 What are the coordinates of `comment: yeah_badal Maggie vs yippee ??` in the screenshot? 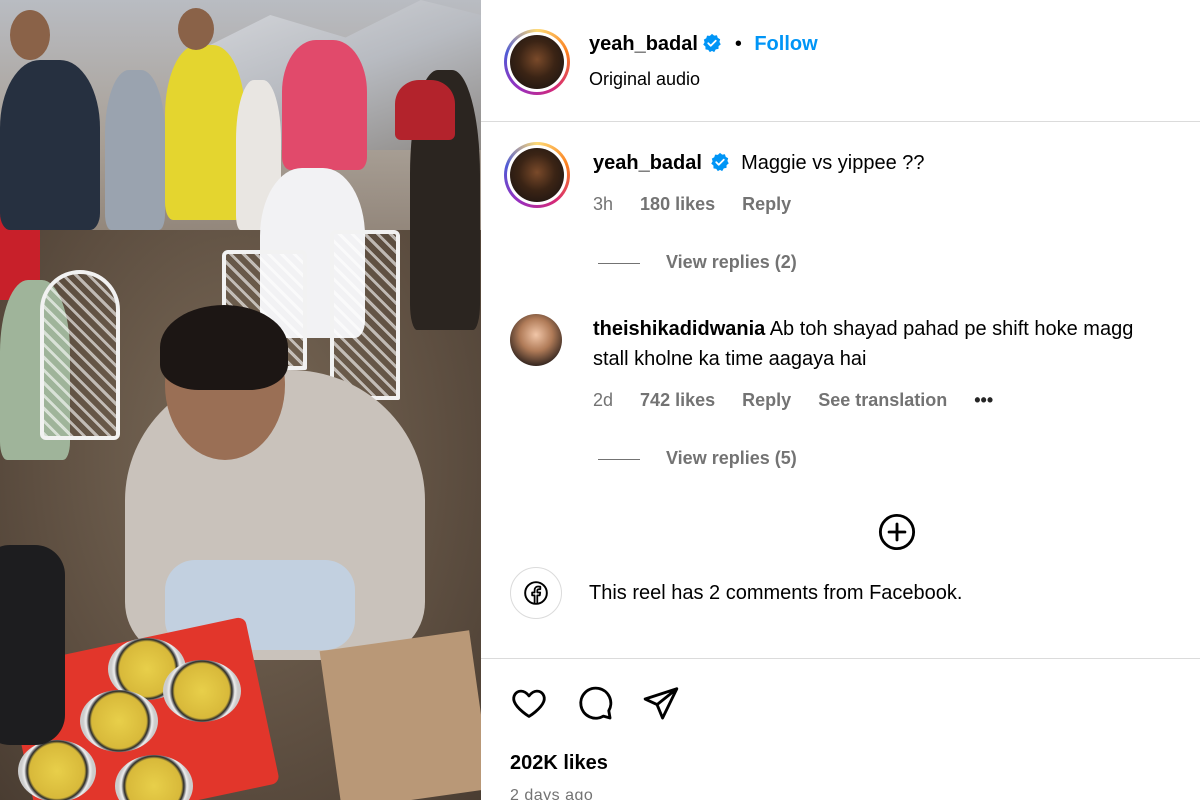 It's located at (759, 163).